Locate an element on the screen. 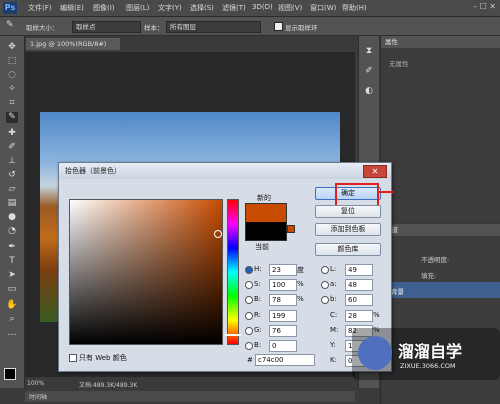  gradient-tool-icon: ▤ is located at coordinates (12, 203).